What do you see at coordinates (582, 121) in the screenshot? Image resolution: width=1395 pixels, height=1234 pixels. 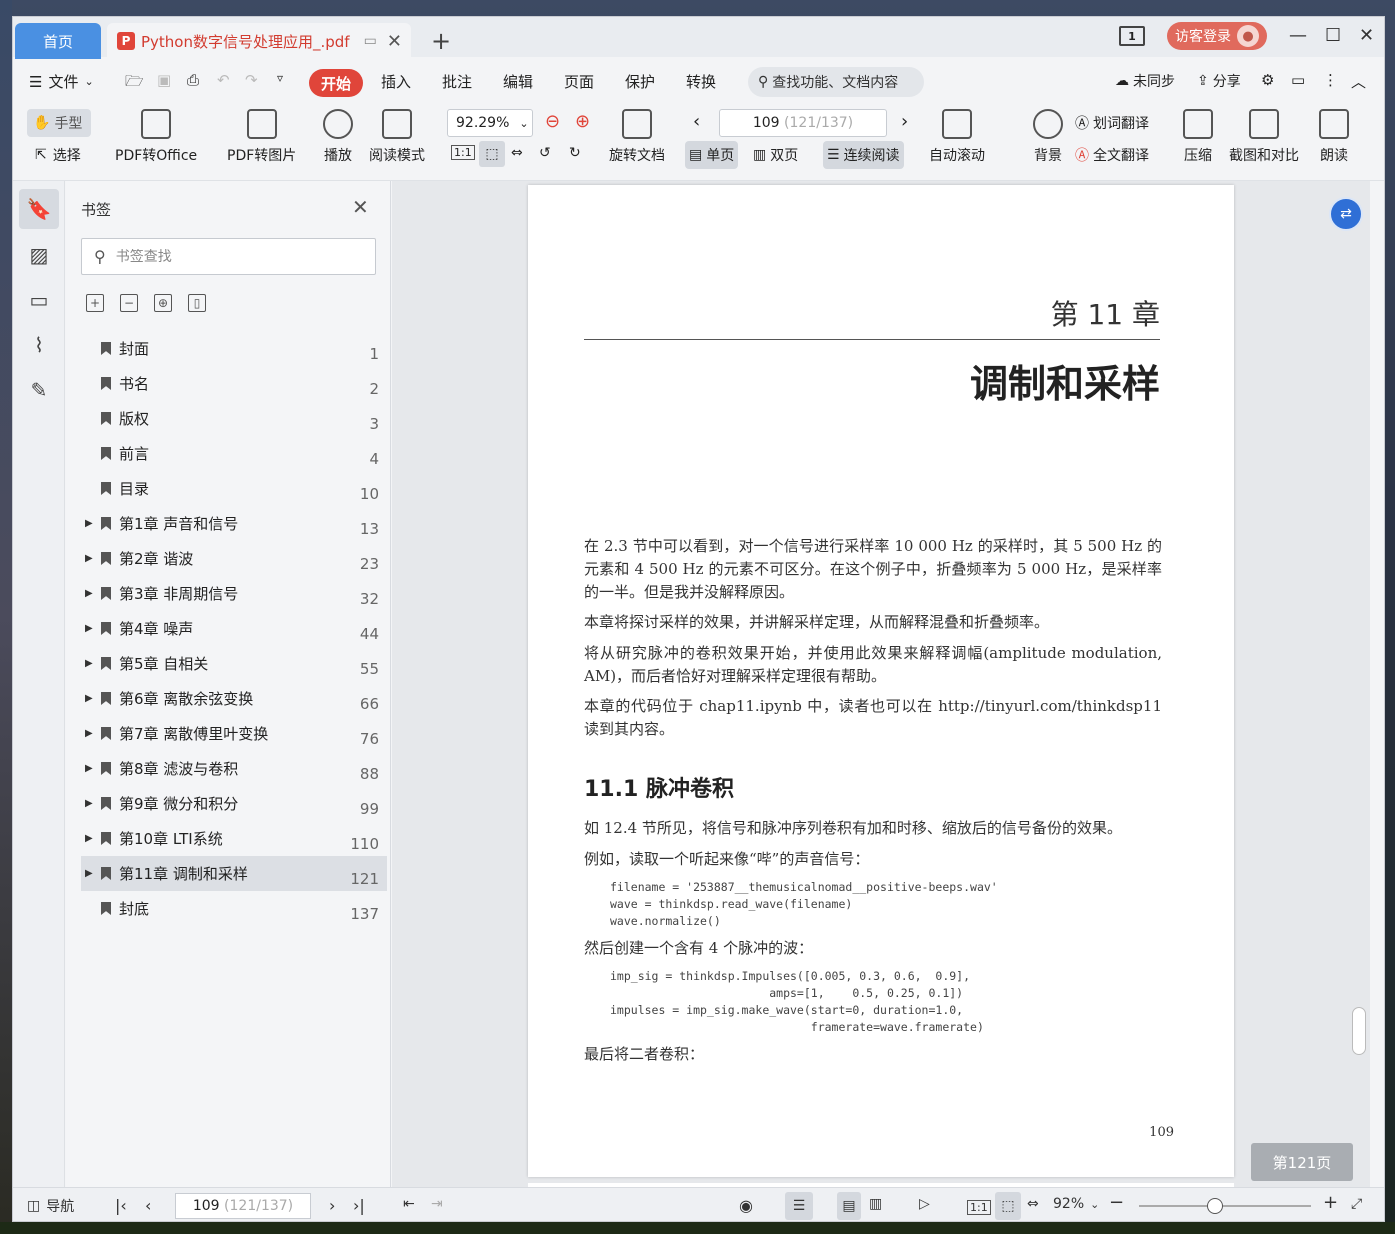 I see `zoom-in-icon: ⊕` at bounding box center [582, 121].